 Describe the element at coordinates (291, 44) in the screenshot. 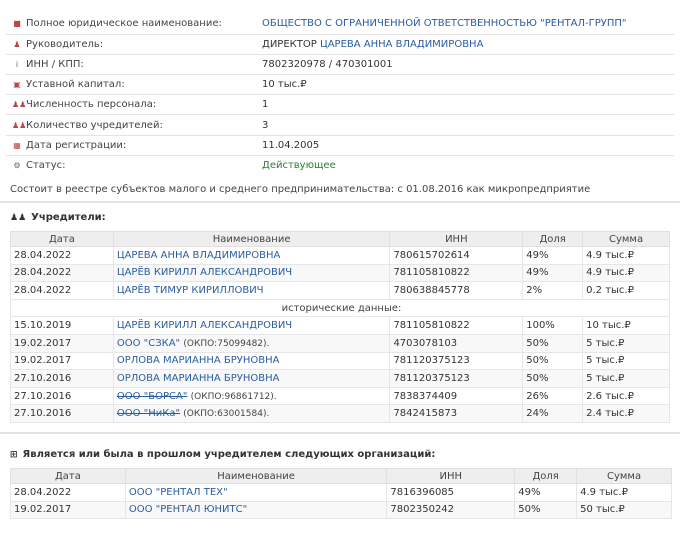

I see `position-title: ДИРЕКТОР` at that location.